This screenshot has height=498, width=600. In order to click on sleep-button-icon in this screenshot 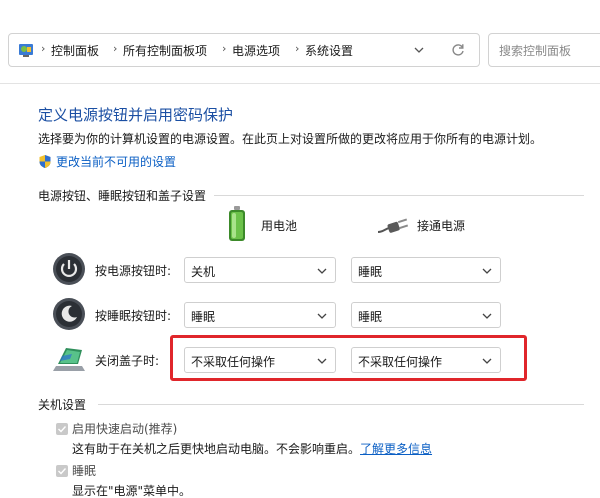, I will do `click(69, 314)`.